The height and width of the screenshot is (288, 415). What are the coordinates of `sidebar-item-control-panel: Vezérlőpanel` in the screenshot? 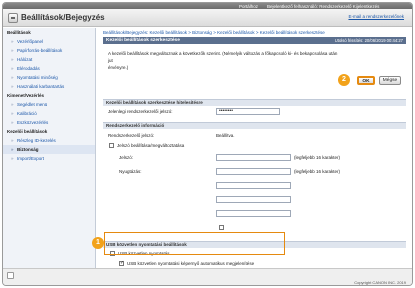 It's located at (49, 41).